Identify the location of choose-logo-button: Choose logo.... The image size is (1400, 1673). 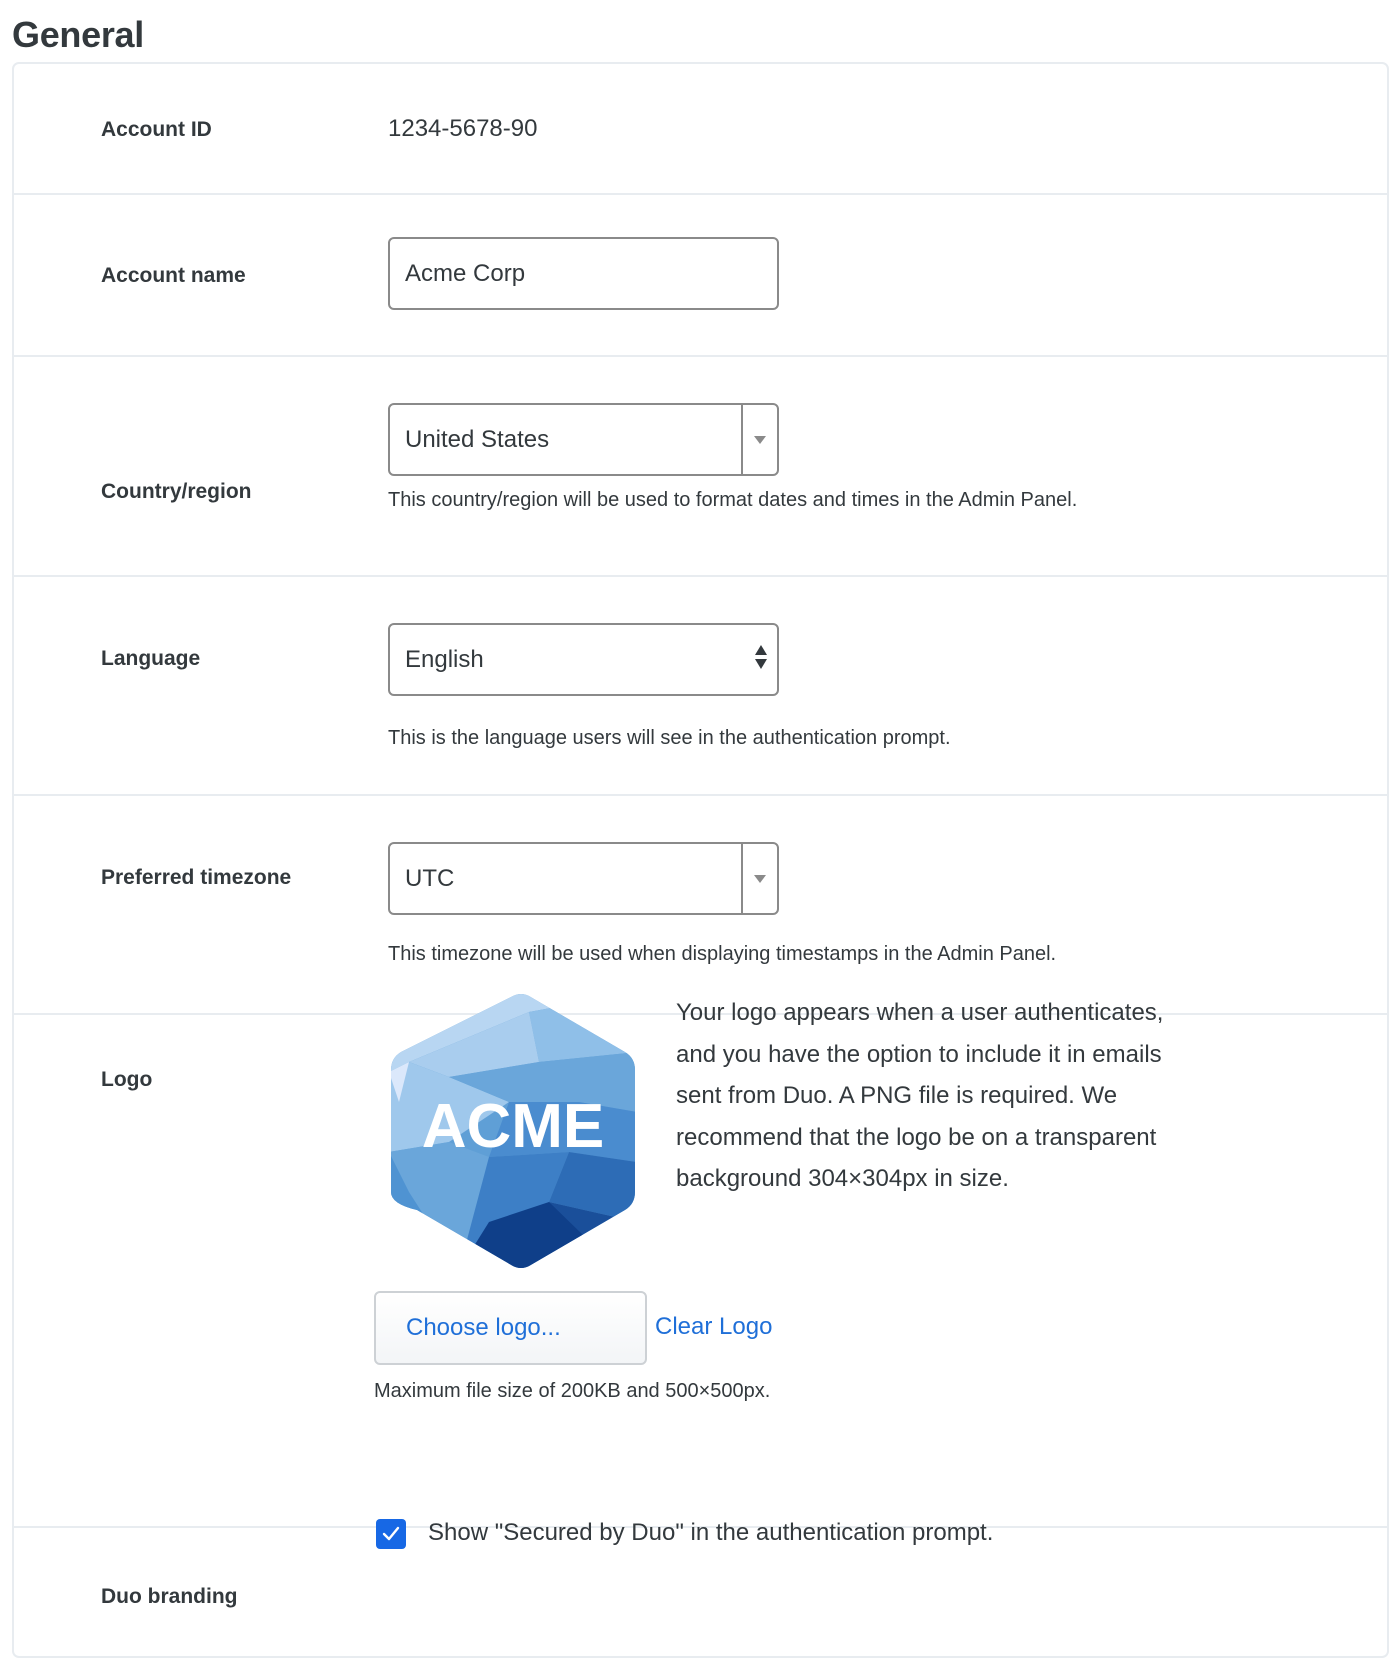
(510, 1328).